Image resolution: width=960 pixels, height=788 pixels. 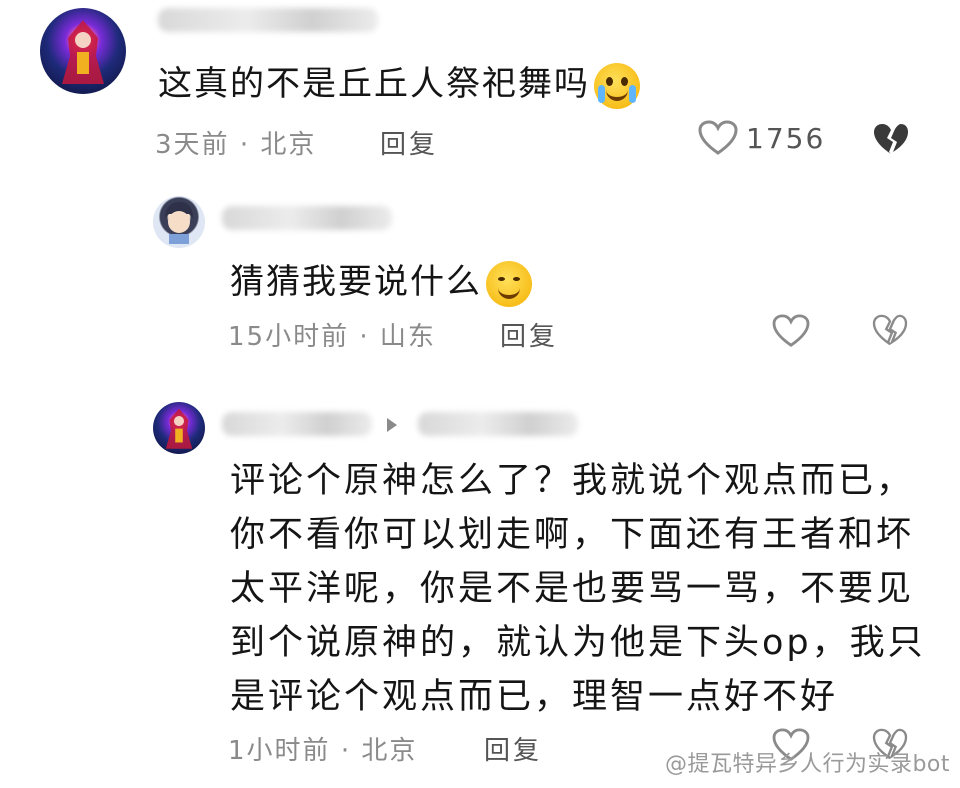 What do you see at coordinates (332, 337) in the screenshot?
I see `comment-meta: 15小时前 · 山东` at bounding box center [332, 337].